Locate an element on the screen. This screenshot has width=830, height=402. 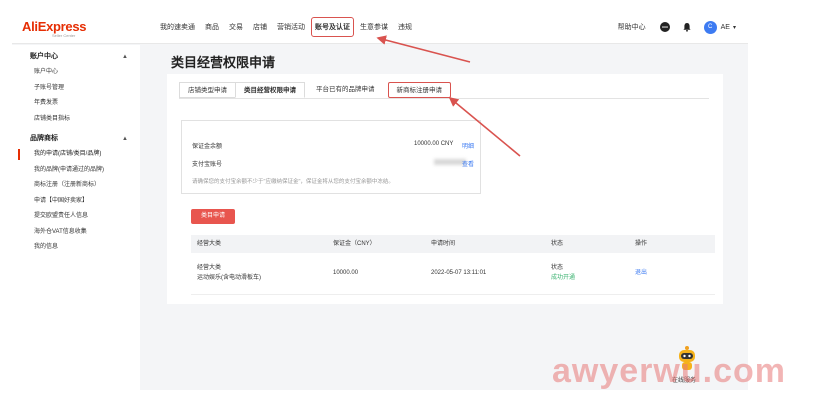
tab-category-permission: 类目经营权限申请 is located at coordinates (270, 90).